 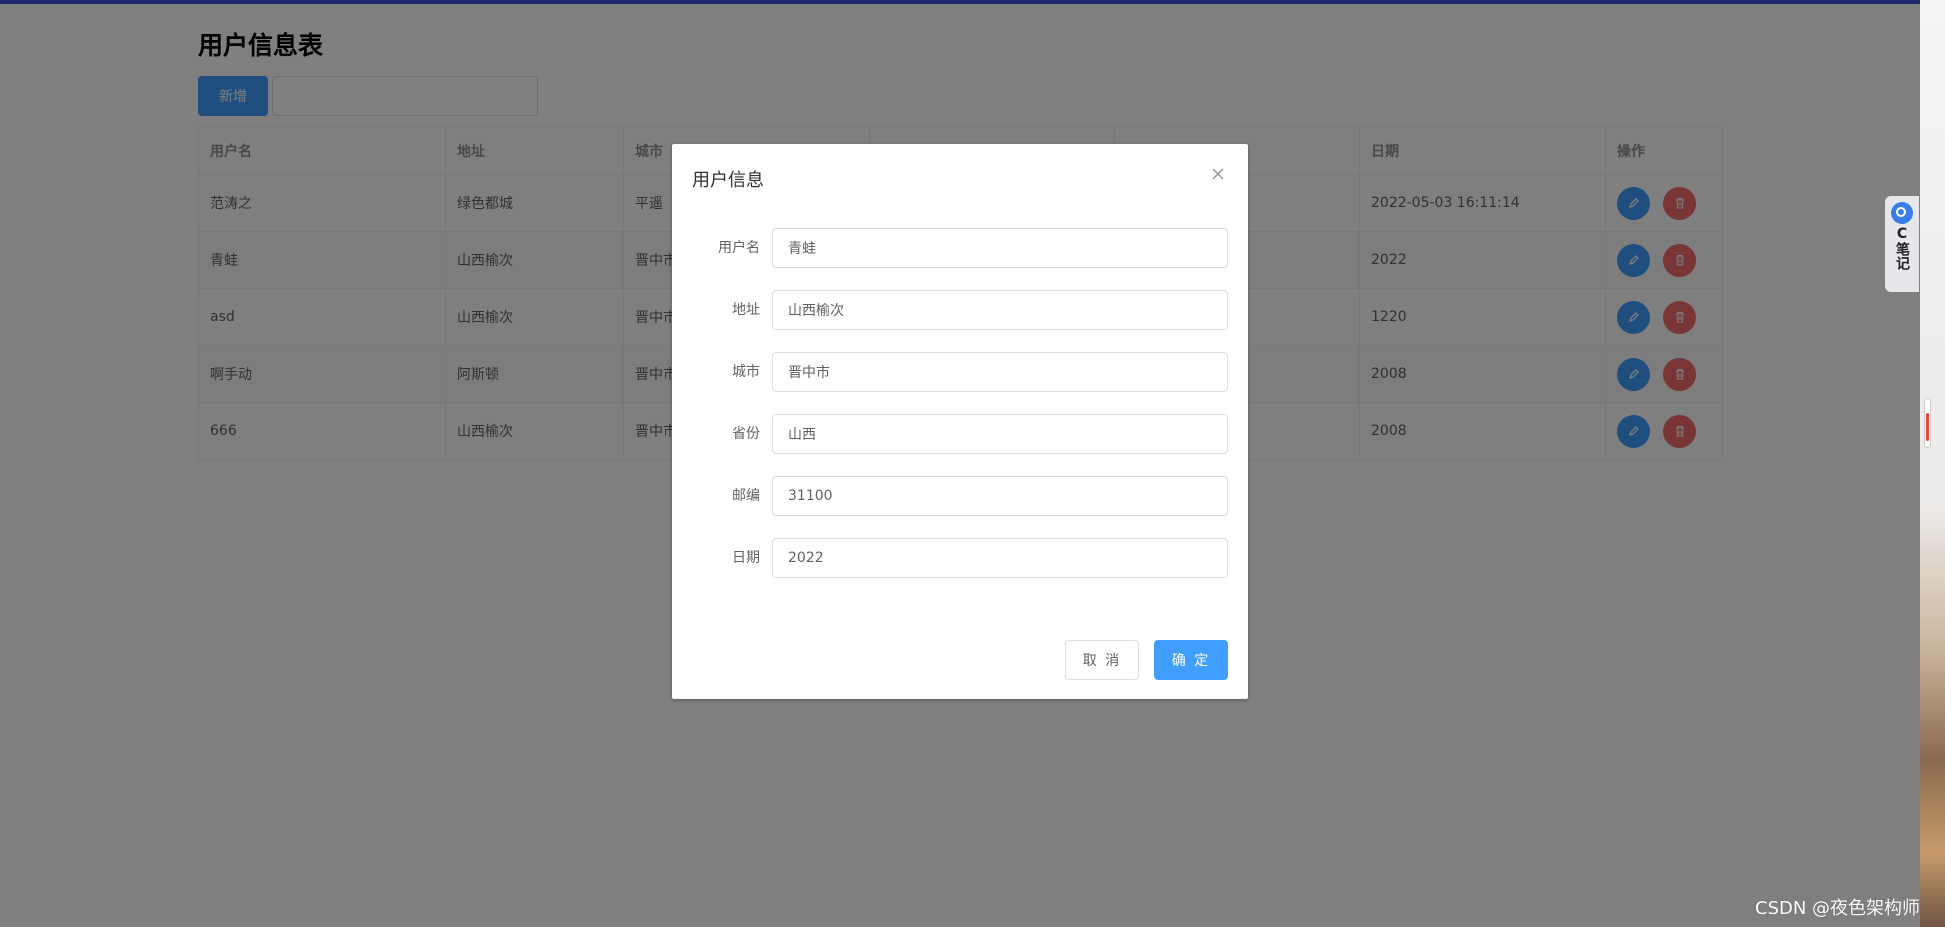 What do you see at coordinates (1932, 463) in the screenshot?
I see `background-strip` at bounding box center [1932, 463].